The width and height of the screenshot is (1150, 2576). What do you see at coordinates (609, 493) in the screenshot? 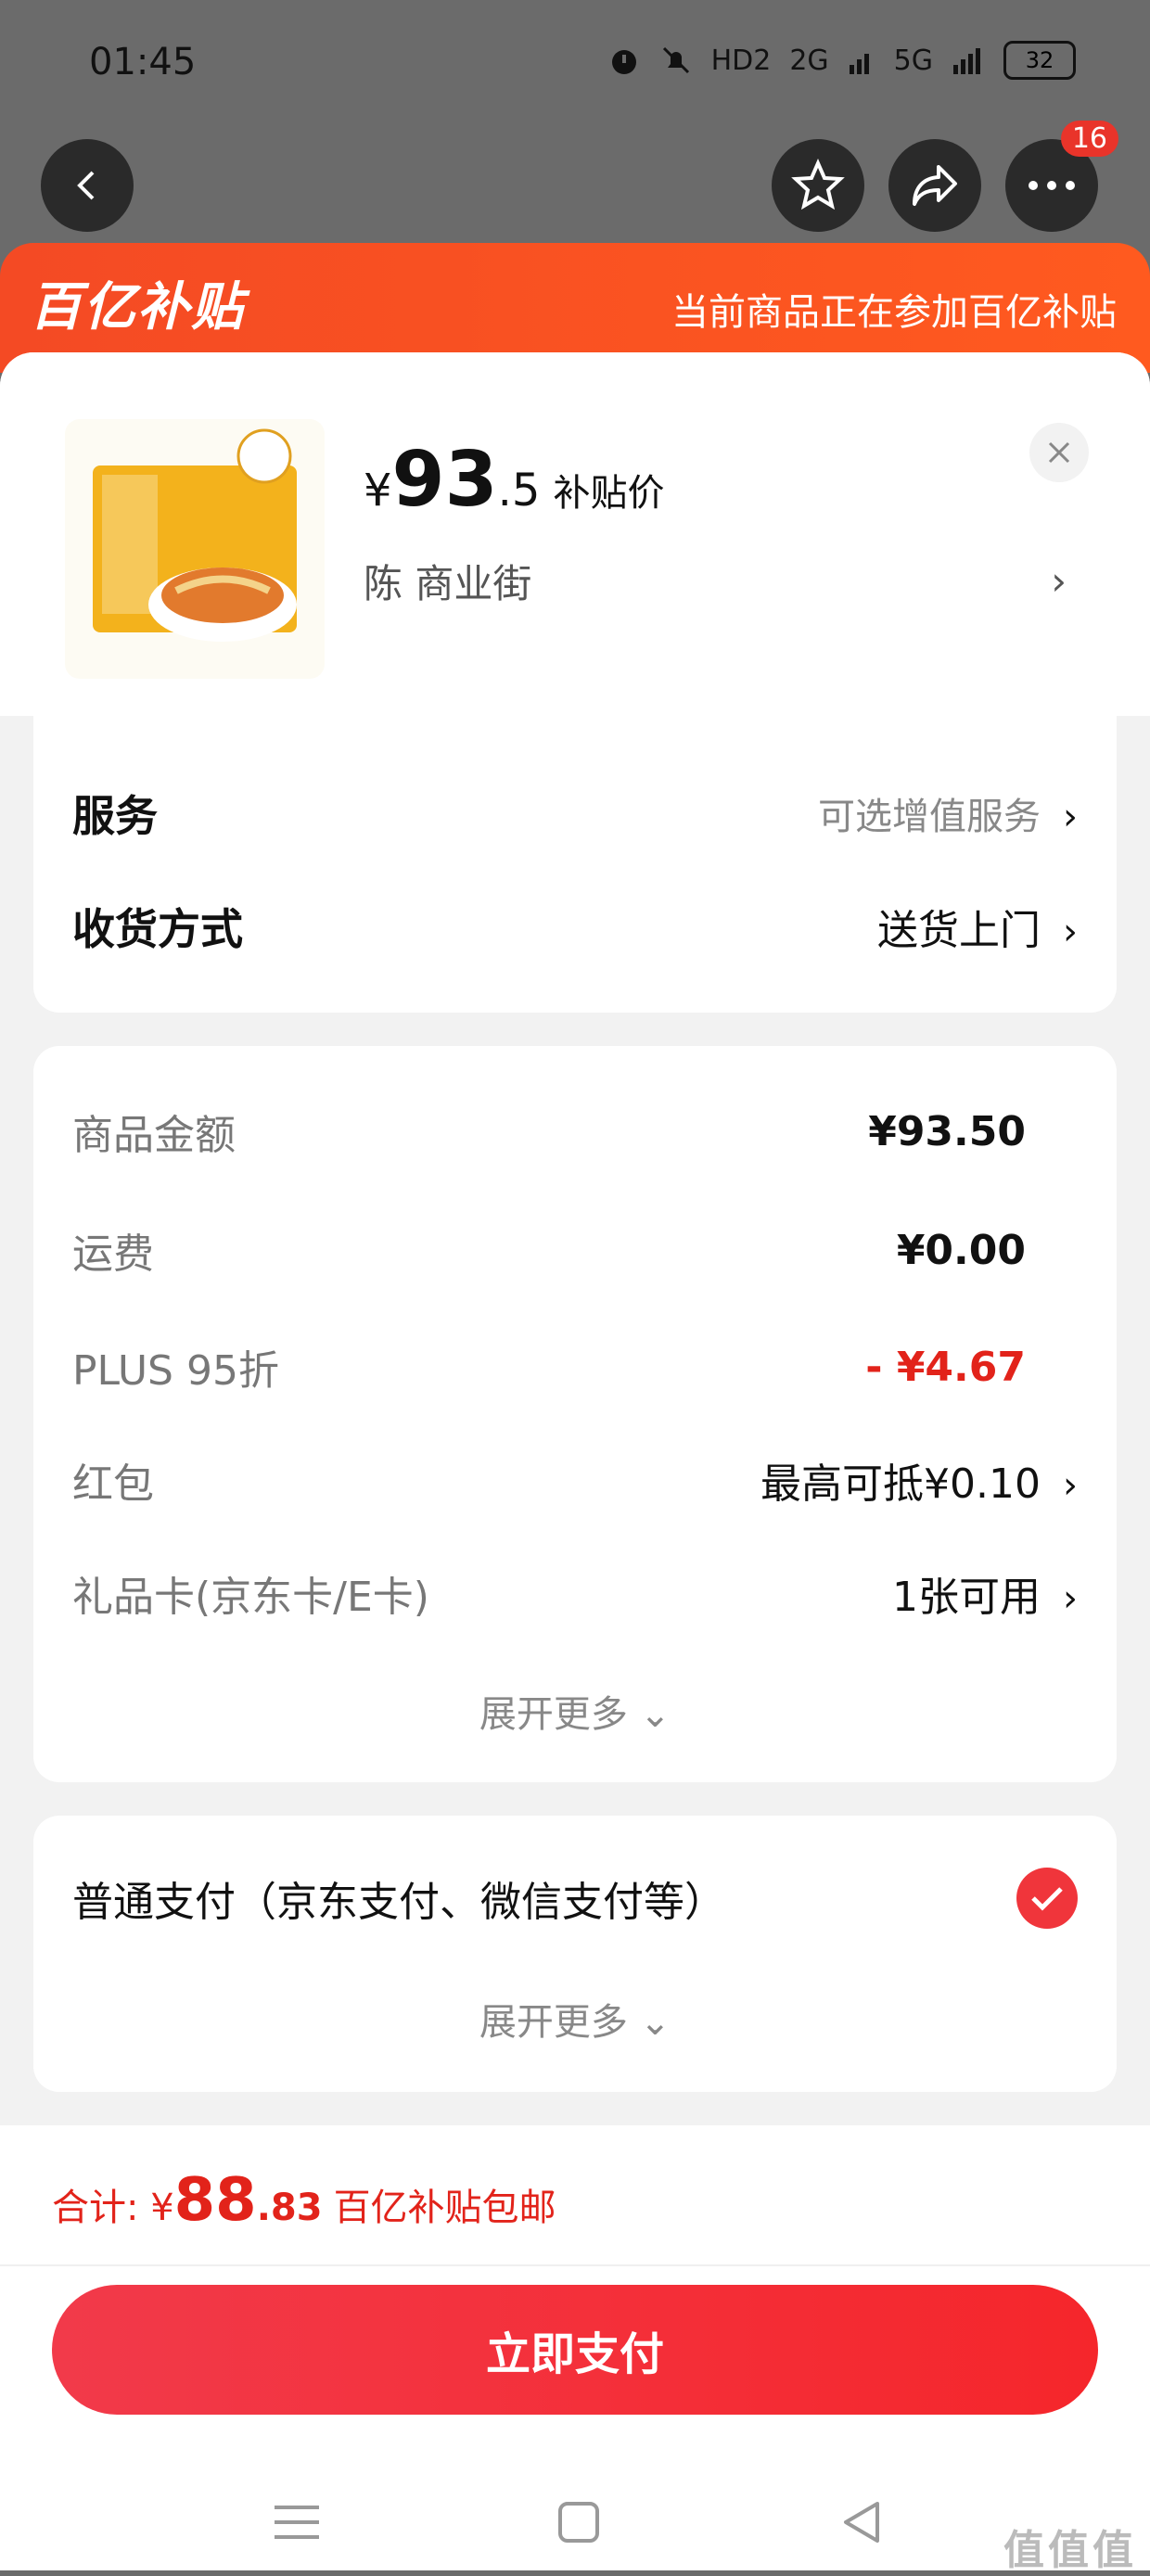
I see `price-tag: 补贴价` at bounding box center [609, 493].